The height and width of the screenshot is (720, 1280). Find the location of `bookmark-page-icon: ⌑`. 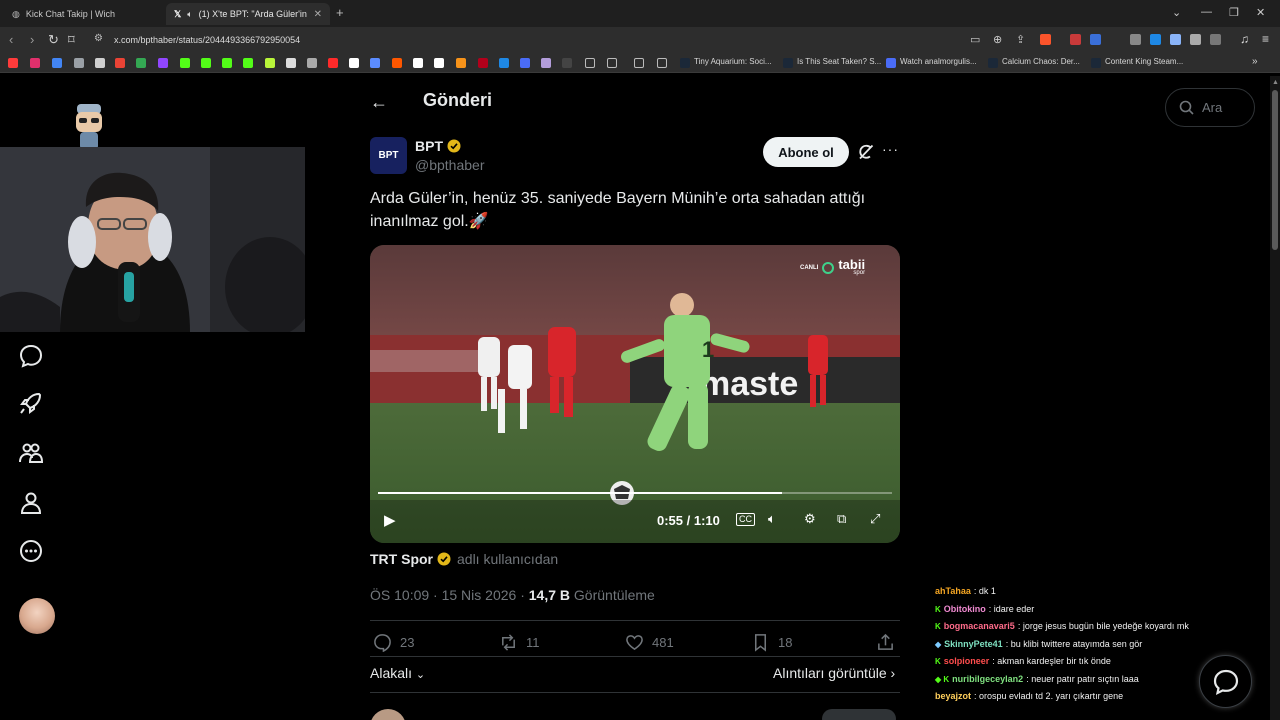

bookmark-page-icon: ⌑ is located at coordinates (71, 40).